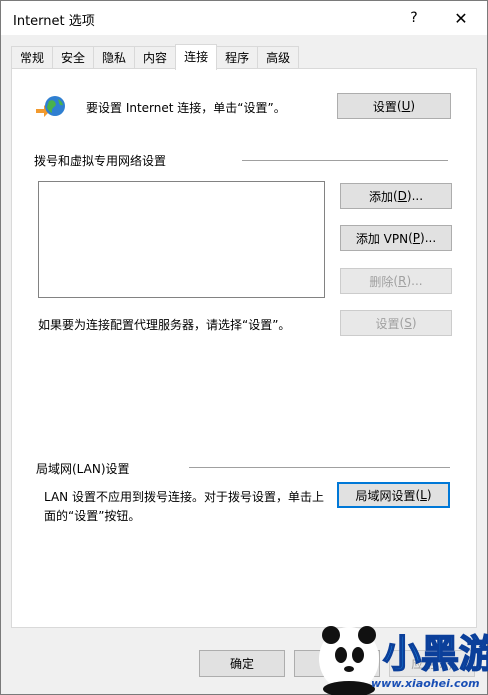  I want to click on watermark-brand-text: 小黑游戏, so click(435, 654).